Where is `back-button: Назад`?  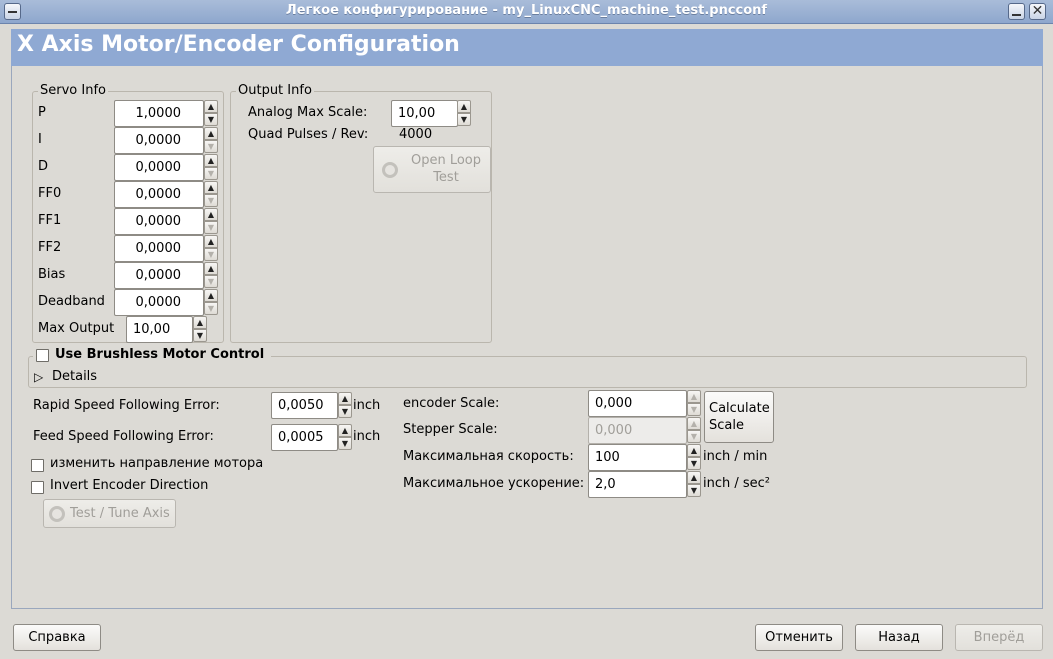 back-button: Назад is located at coordinates (899, 637).